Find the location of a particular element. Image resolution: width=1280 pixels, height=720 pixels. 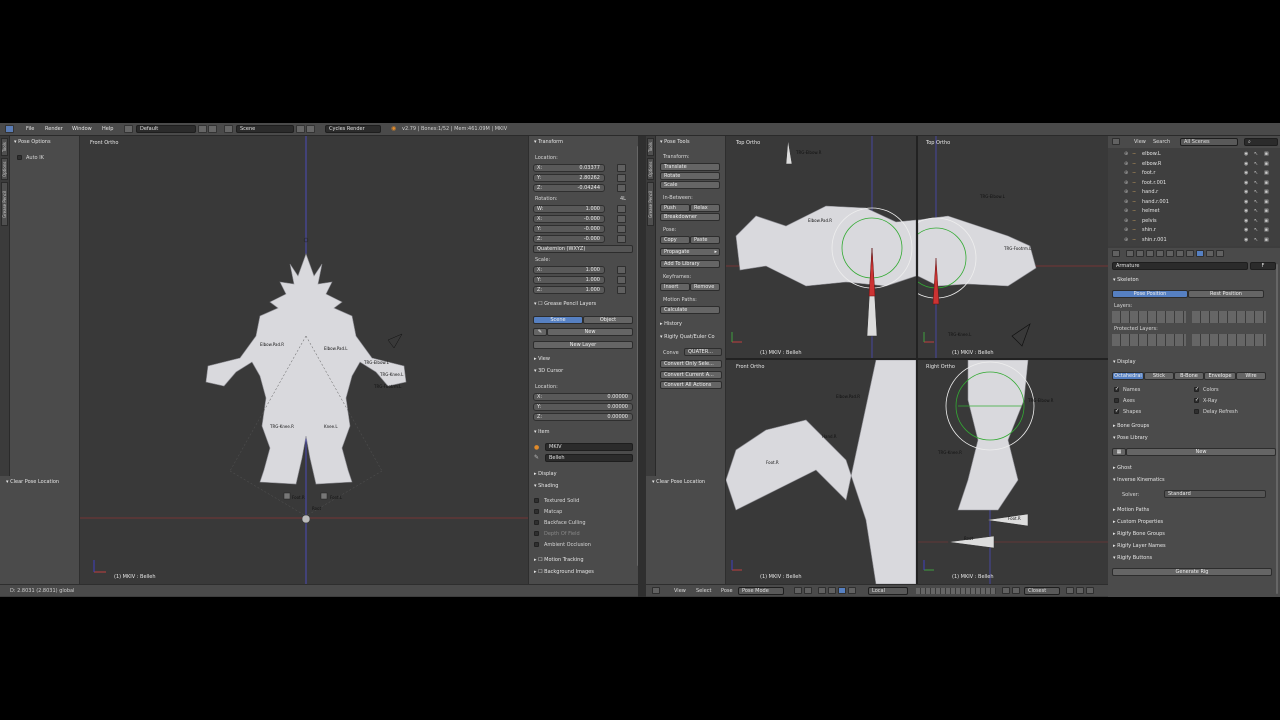

item-header: ▾ Item is located at coordinates (542, 432).